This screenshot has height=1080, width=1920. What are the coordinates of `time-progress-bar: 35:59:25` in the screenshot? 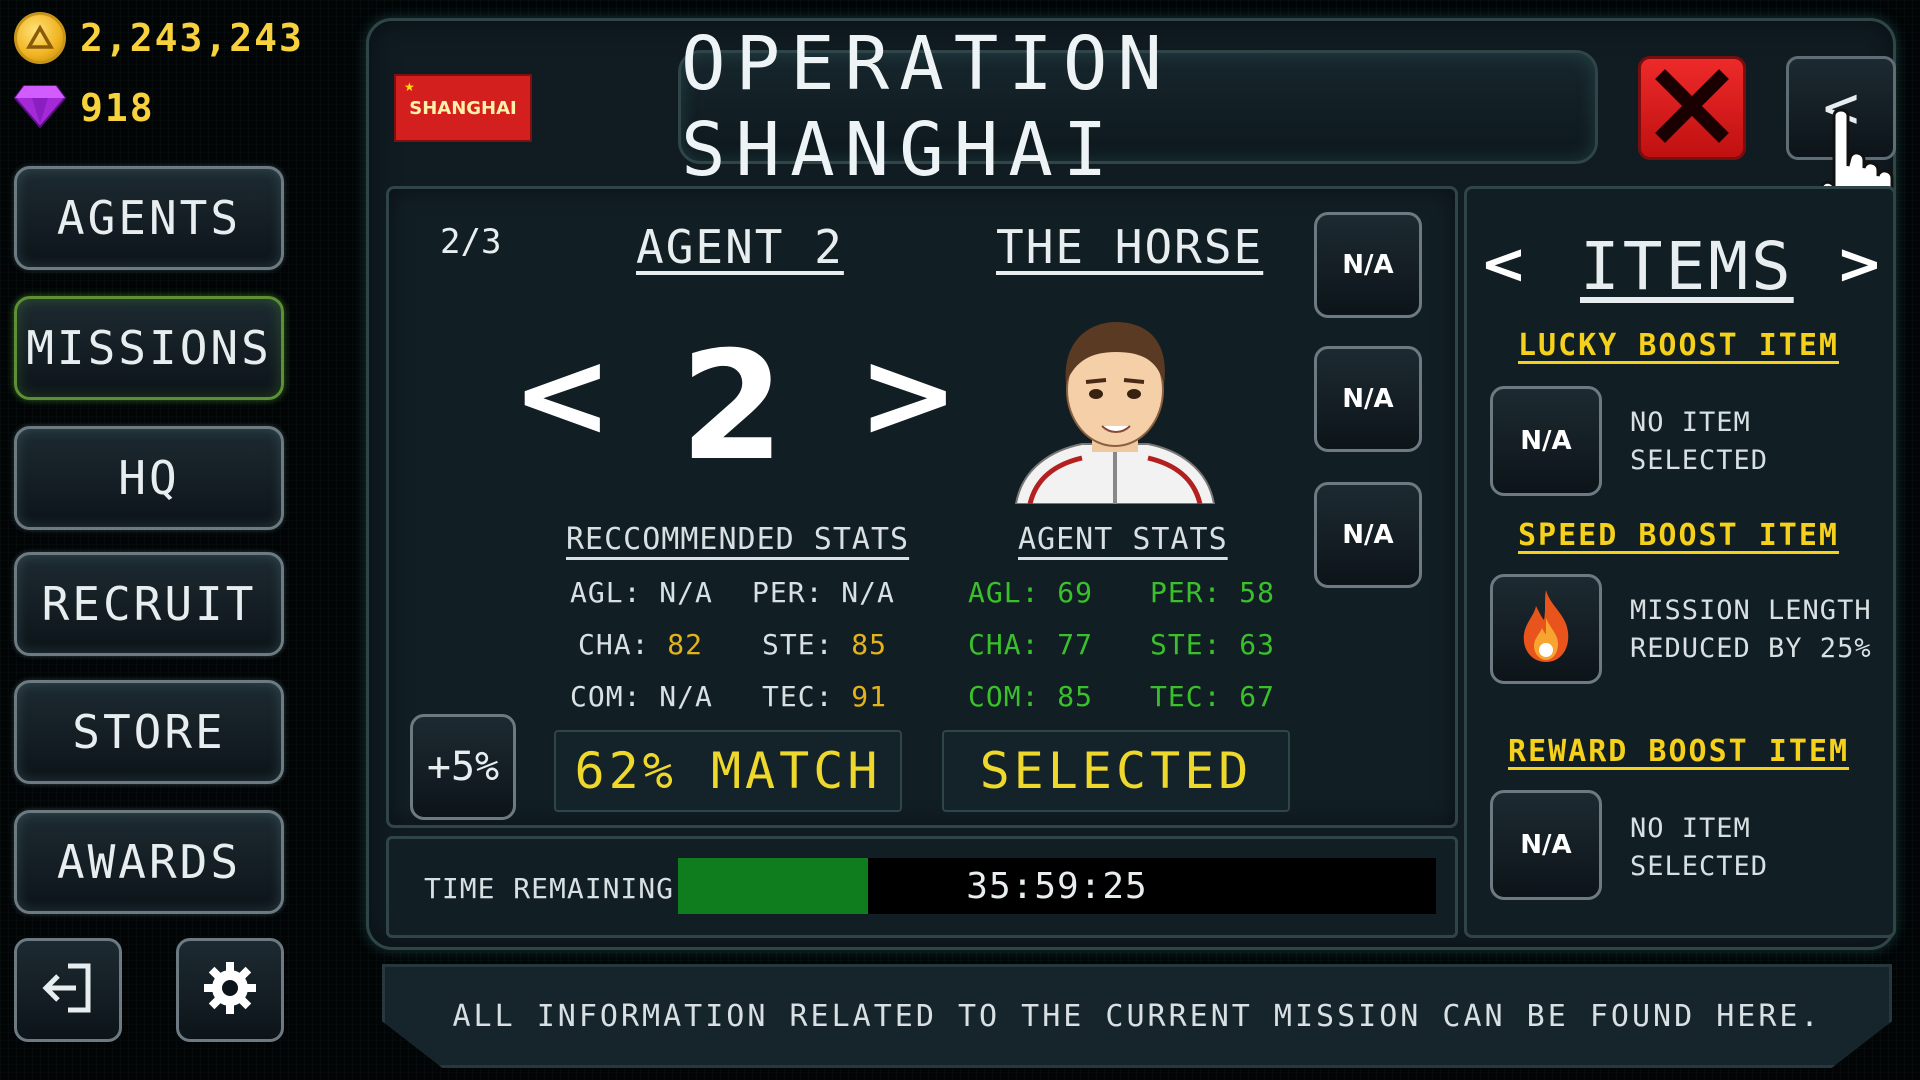 It's located at (1057, 886).